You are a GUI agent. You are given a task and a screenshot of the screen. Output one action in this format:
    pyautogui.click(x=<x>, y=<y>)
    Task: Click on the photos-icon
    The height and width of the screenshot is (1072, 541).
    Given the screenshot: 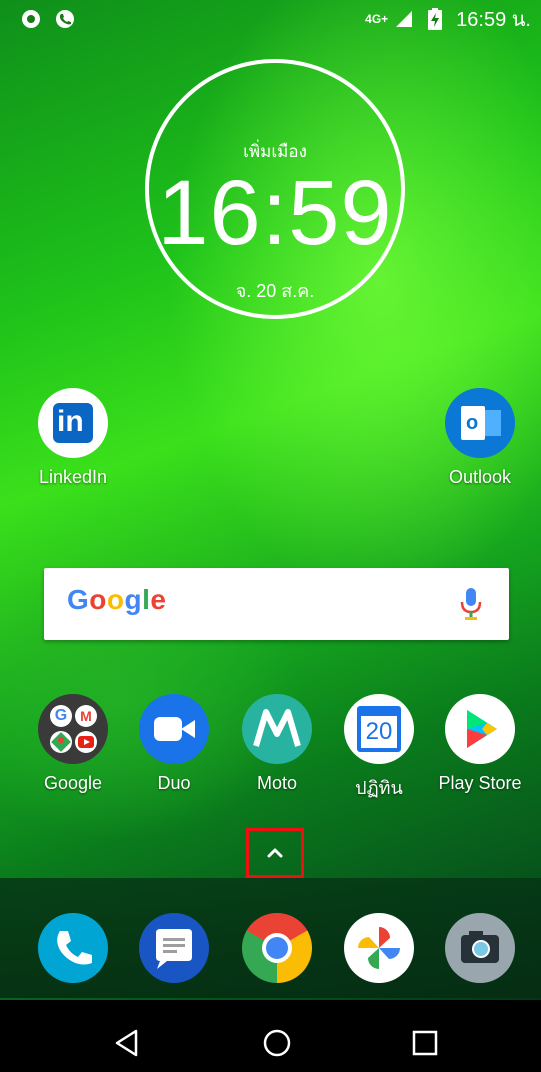 What is the action you would take?
    pyautogui.click(x=379, y=948)
    